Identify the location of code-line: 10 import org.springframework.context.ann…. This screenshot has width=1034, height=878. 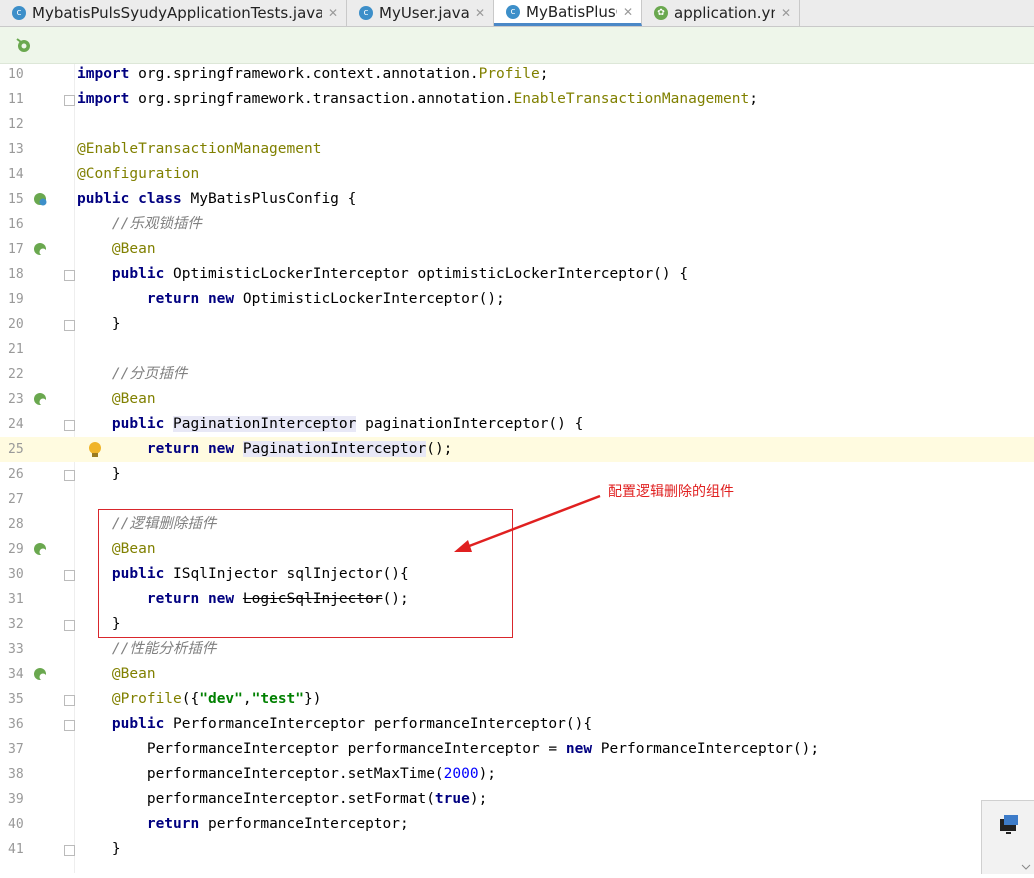
(517, 74).